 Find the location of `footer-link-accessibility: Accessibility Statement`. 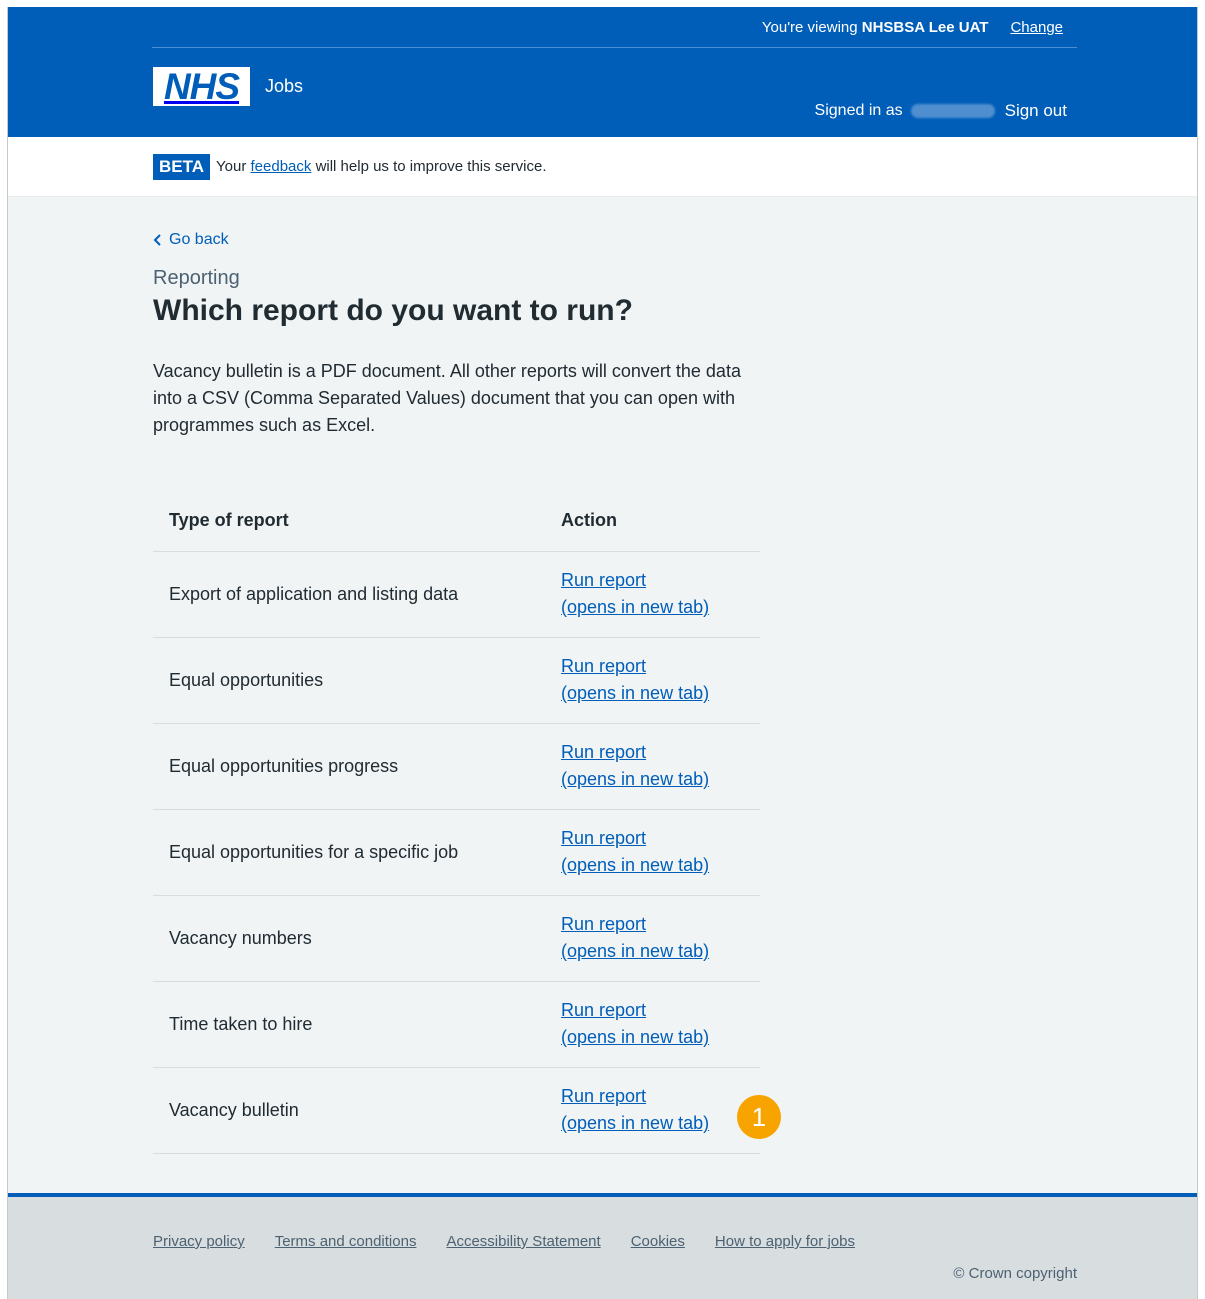

footer-link-accessibility: Accessibility Statement is located at coordinates (523, 1241).